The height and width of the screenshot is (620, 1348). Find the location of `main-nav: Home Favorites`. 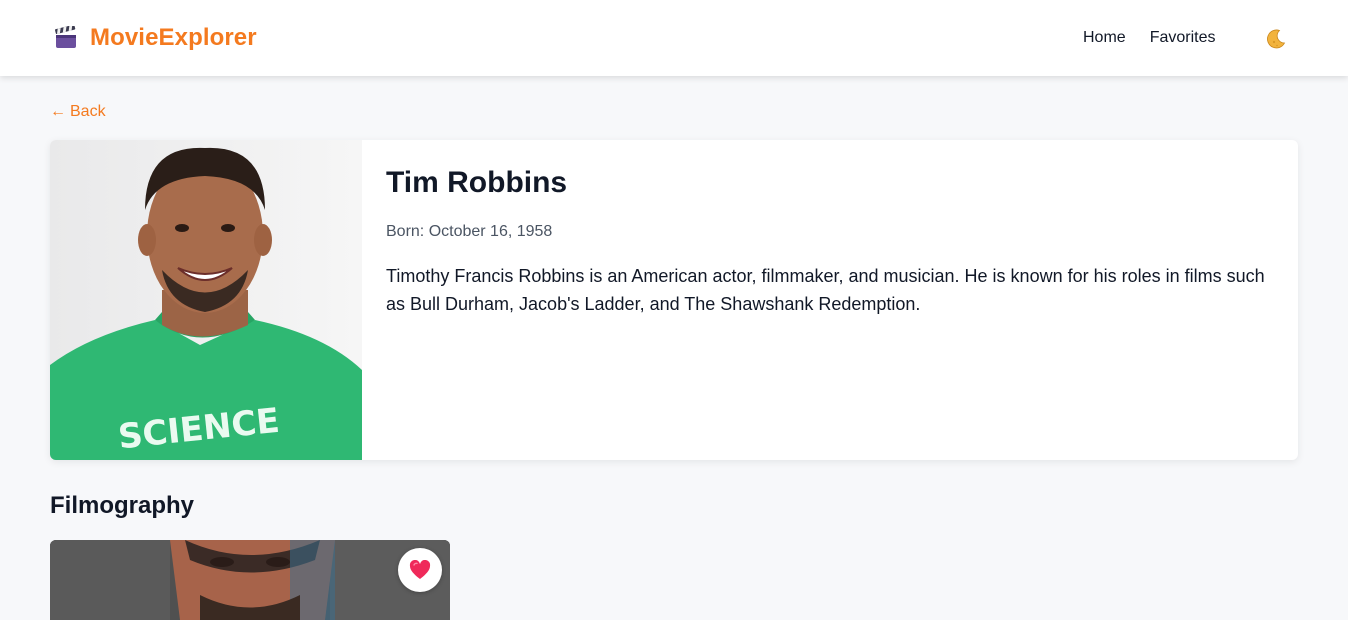

main-nav: Home Favorites is located at coordinates (1149, 38).